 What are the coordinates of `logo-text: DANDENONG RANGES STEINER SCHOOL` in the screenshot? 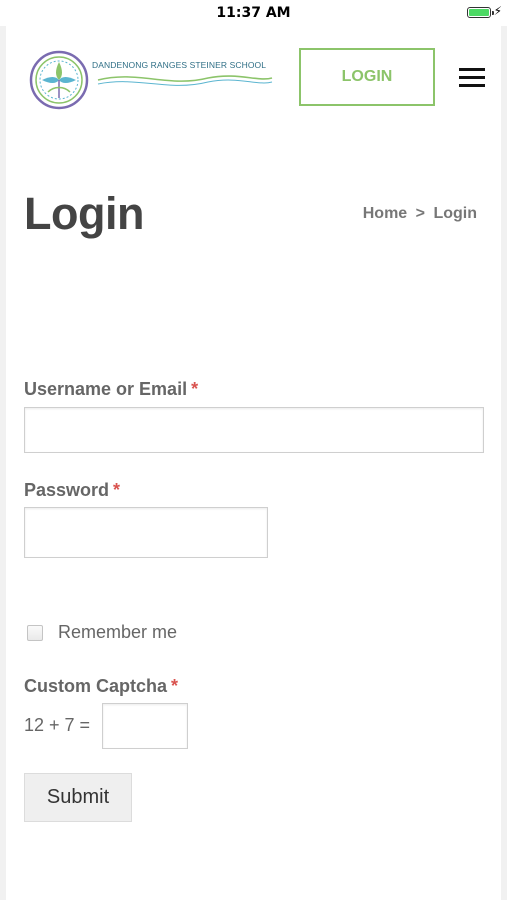 It's located at (179, 65).